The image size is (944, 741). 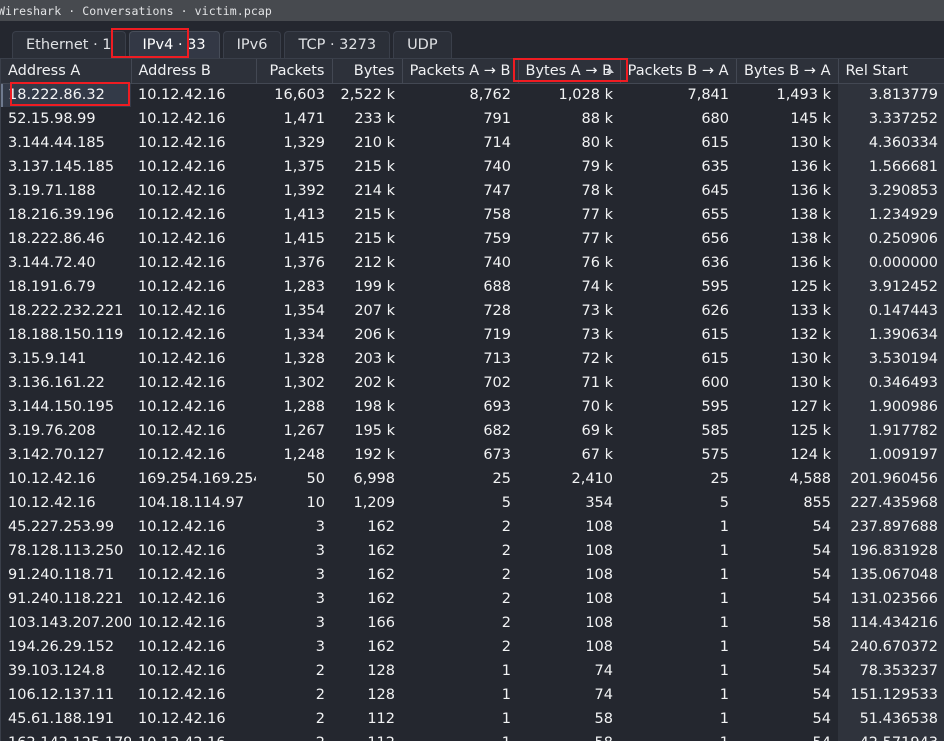 I want to click on cell-bytesAB: 69 k, so click(x=569, y=431).